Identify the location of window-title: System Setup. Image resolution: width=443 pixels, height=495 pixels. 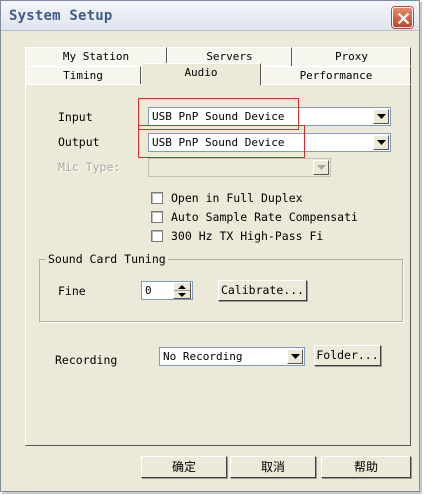
(61, 16).